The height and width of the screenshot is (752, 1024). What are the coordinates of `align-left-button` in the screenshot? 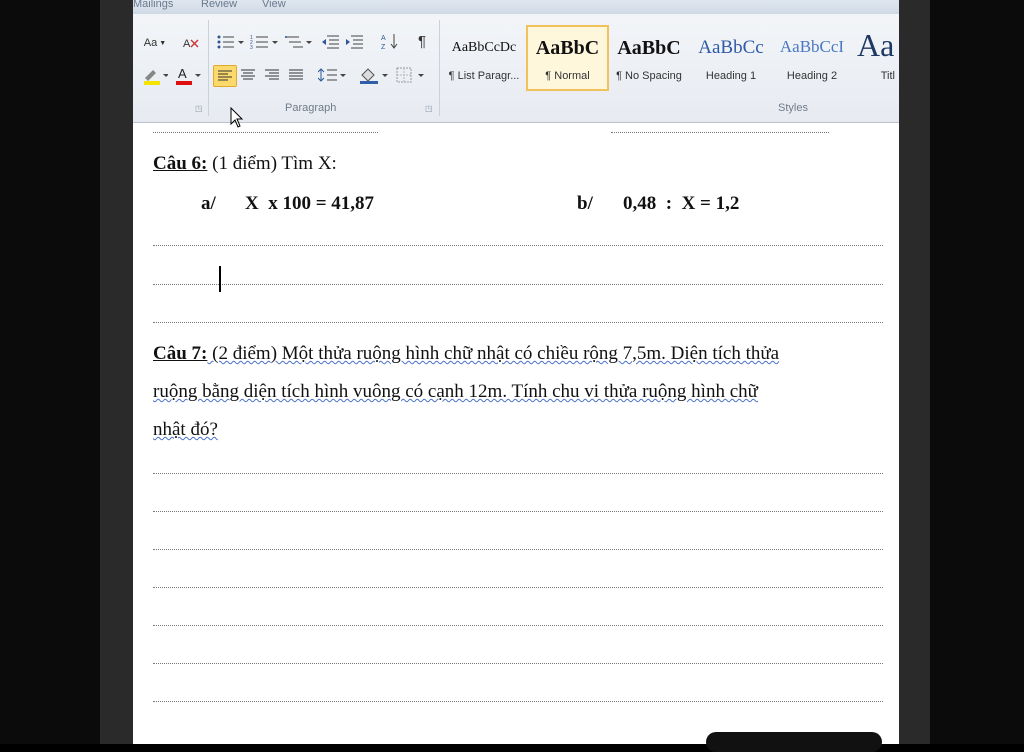 It's located at (225, 76).